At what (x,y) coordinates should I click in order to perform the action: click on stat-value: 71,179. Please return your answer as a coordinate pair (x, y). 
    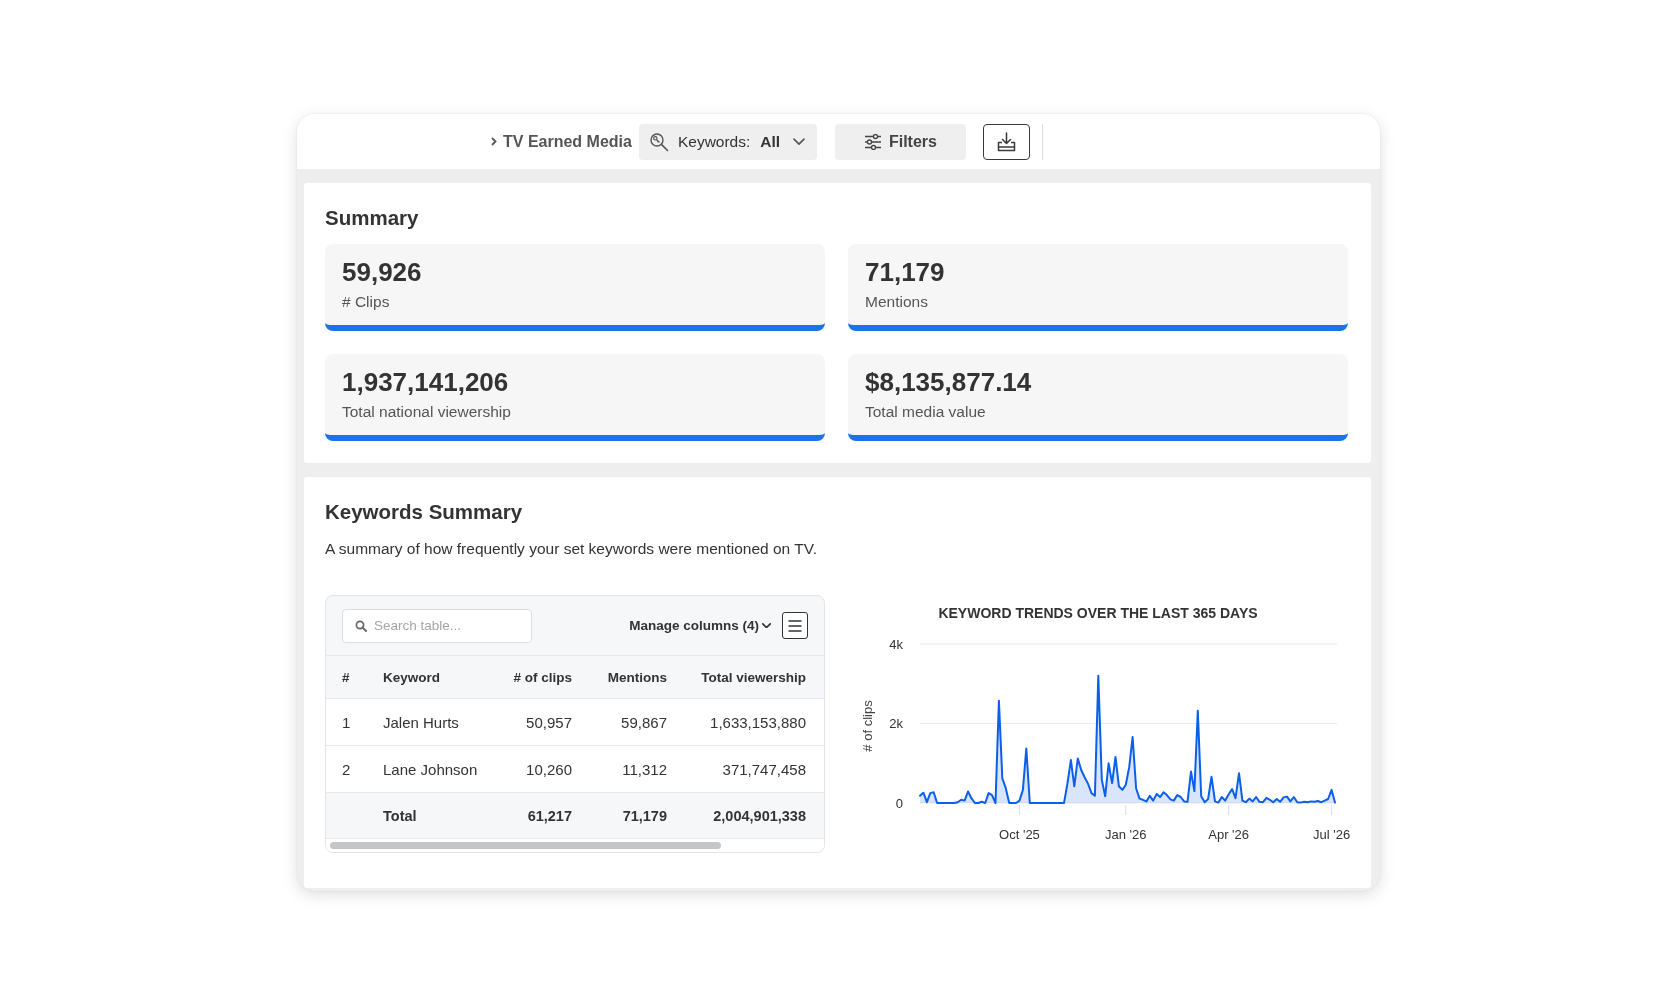
    Looking at the image, I should click on (905, 272).